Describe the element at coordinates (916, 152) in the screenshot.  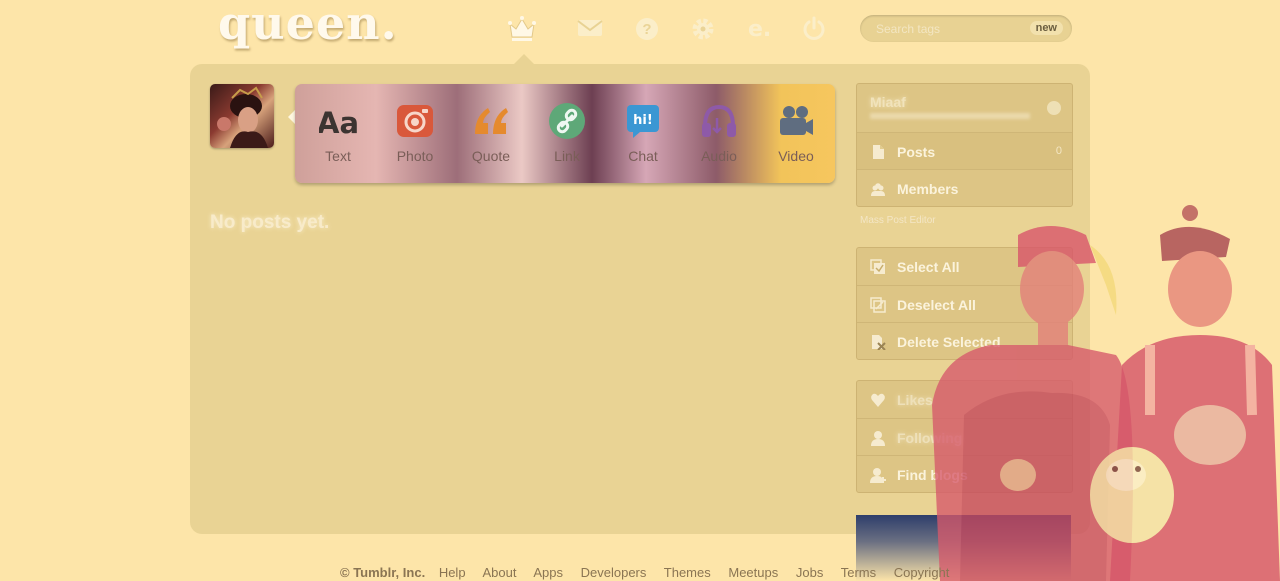
I see `sidebar-item-label: Posts` at that location.